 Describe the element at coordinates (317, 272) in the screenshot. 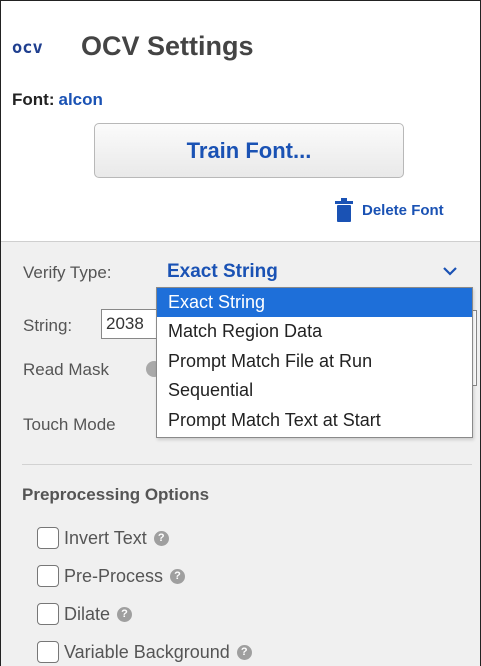

I see `verify-type-select: Exact String` at that location.